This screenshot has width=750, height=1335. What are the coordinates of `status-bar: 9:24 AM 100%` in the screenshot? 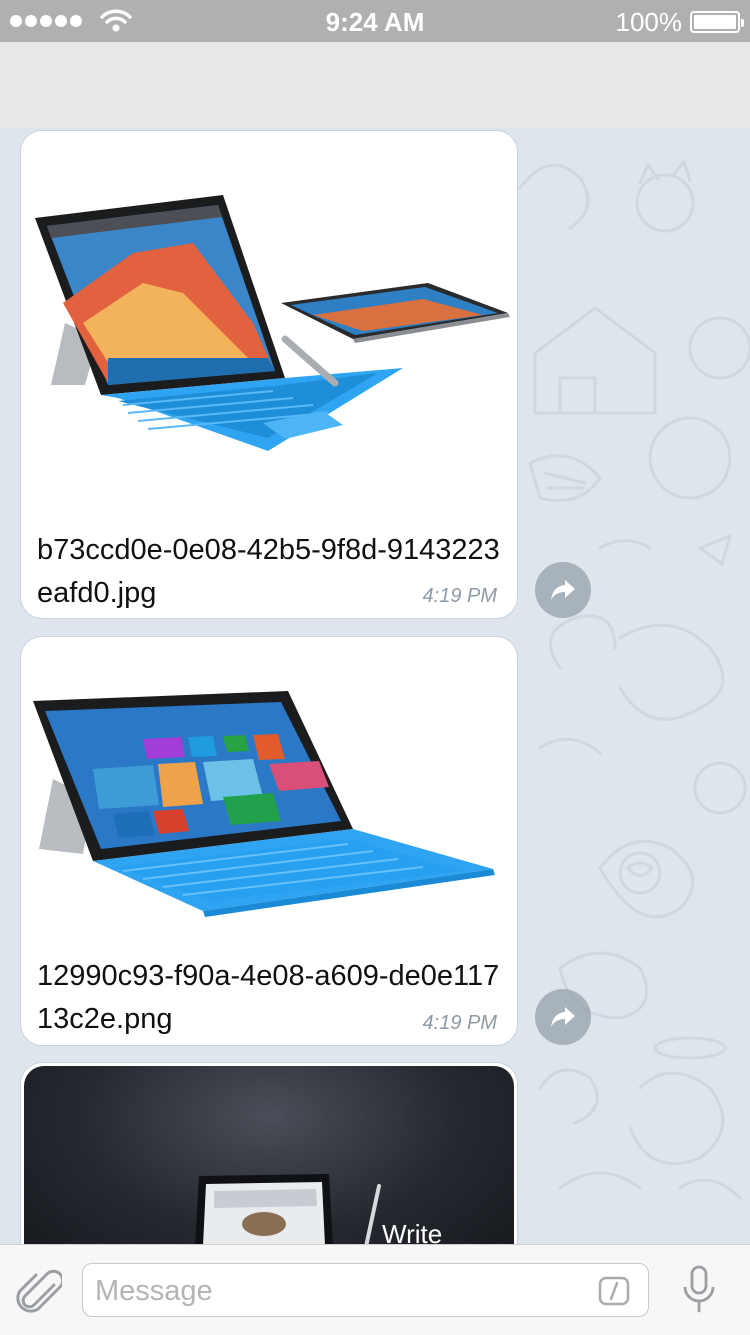 It's located at (375, 21).